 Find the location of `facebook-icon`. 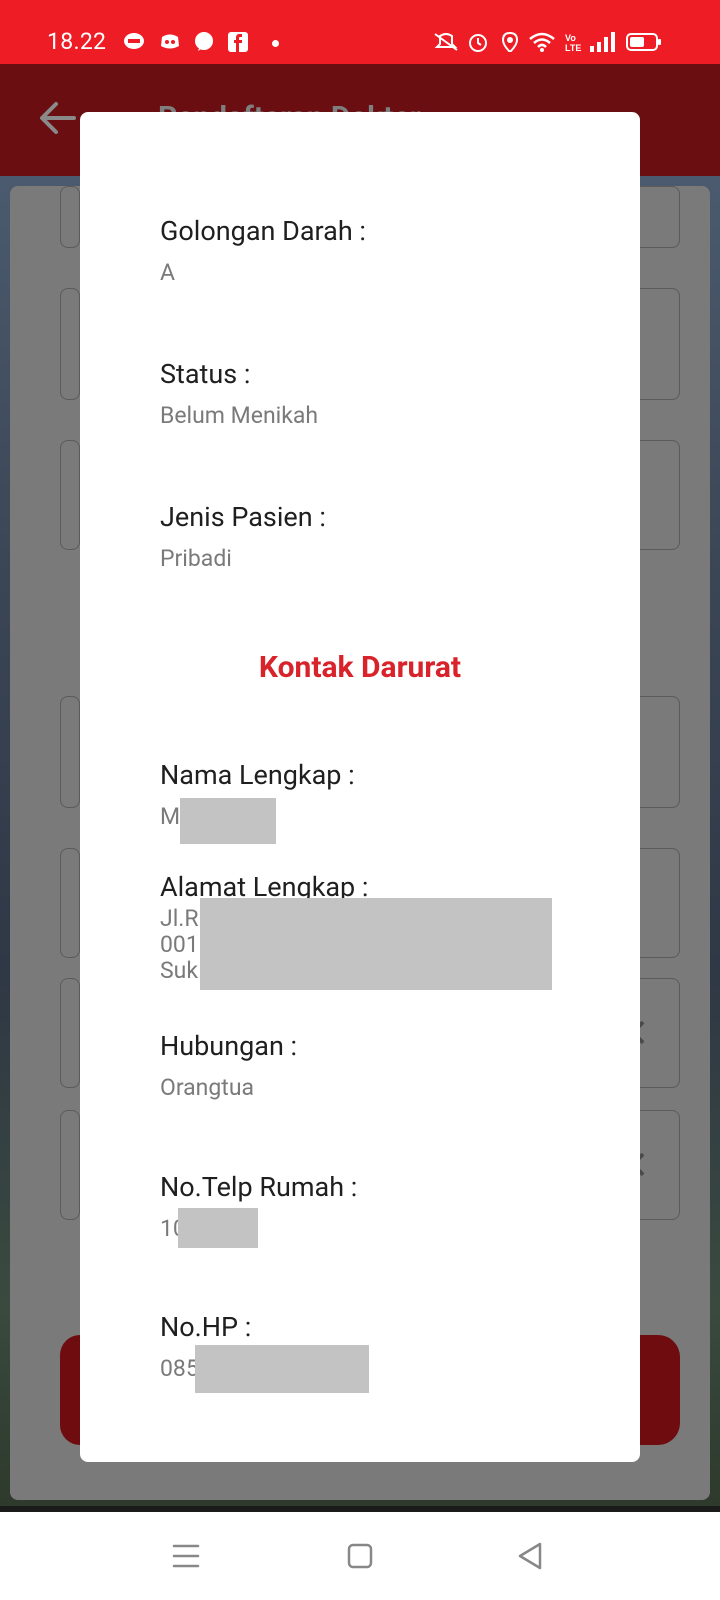

facebook-icon is located at coordinates (238, 42).